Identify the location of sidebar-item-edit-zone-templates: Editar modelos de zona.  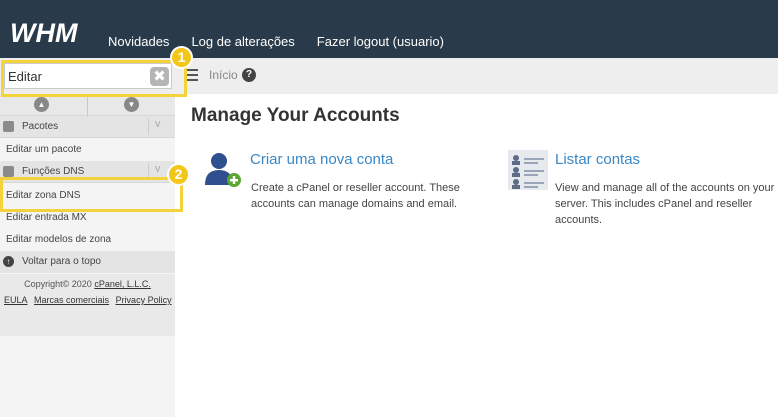
(58, 239).